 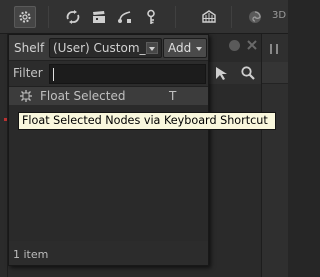 What do you see at coordinates (151, 17) in the screenshot?
I see `key-icon` at bounding box center [151, 17].